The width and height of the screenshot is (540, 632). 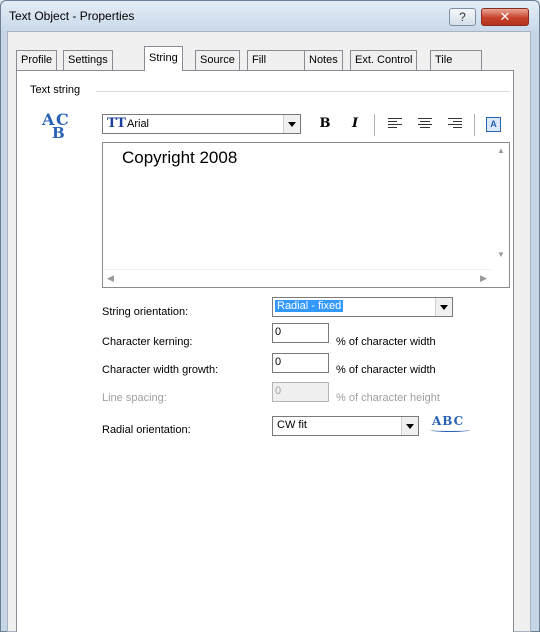 What do you see at coordinates (303, 91) in the screenshot?
I see `group-divider` at bounding box center [303, 91].